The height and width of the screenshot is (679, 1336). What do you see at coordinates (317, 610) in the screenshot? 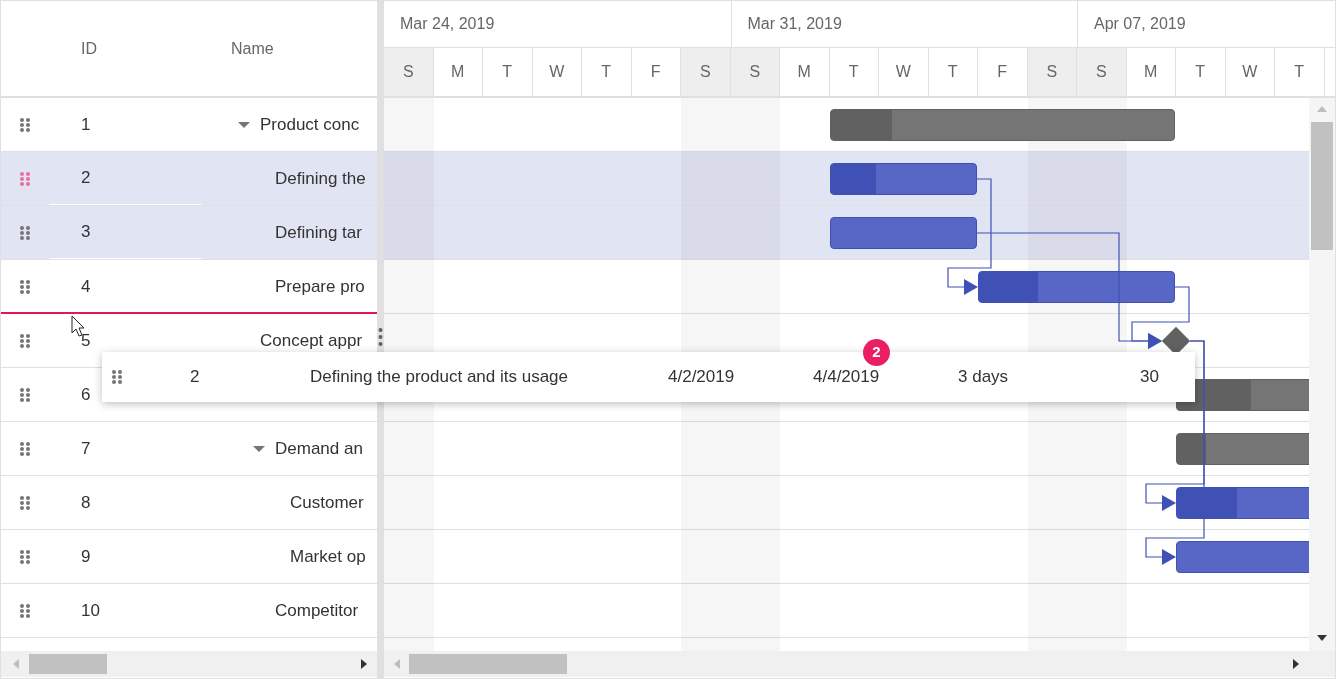
I see `table-cell-text: Competitor` at bounding box center [317, 610].